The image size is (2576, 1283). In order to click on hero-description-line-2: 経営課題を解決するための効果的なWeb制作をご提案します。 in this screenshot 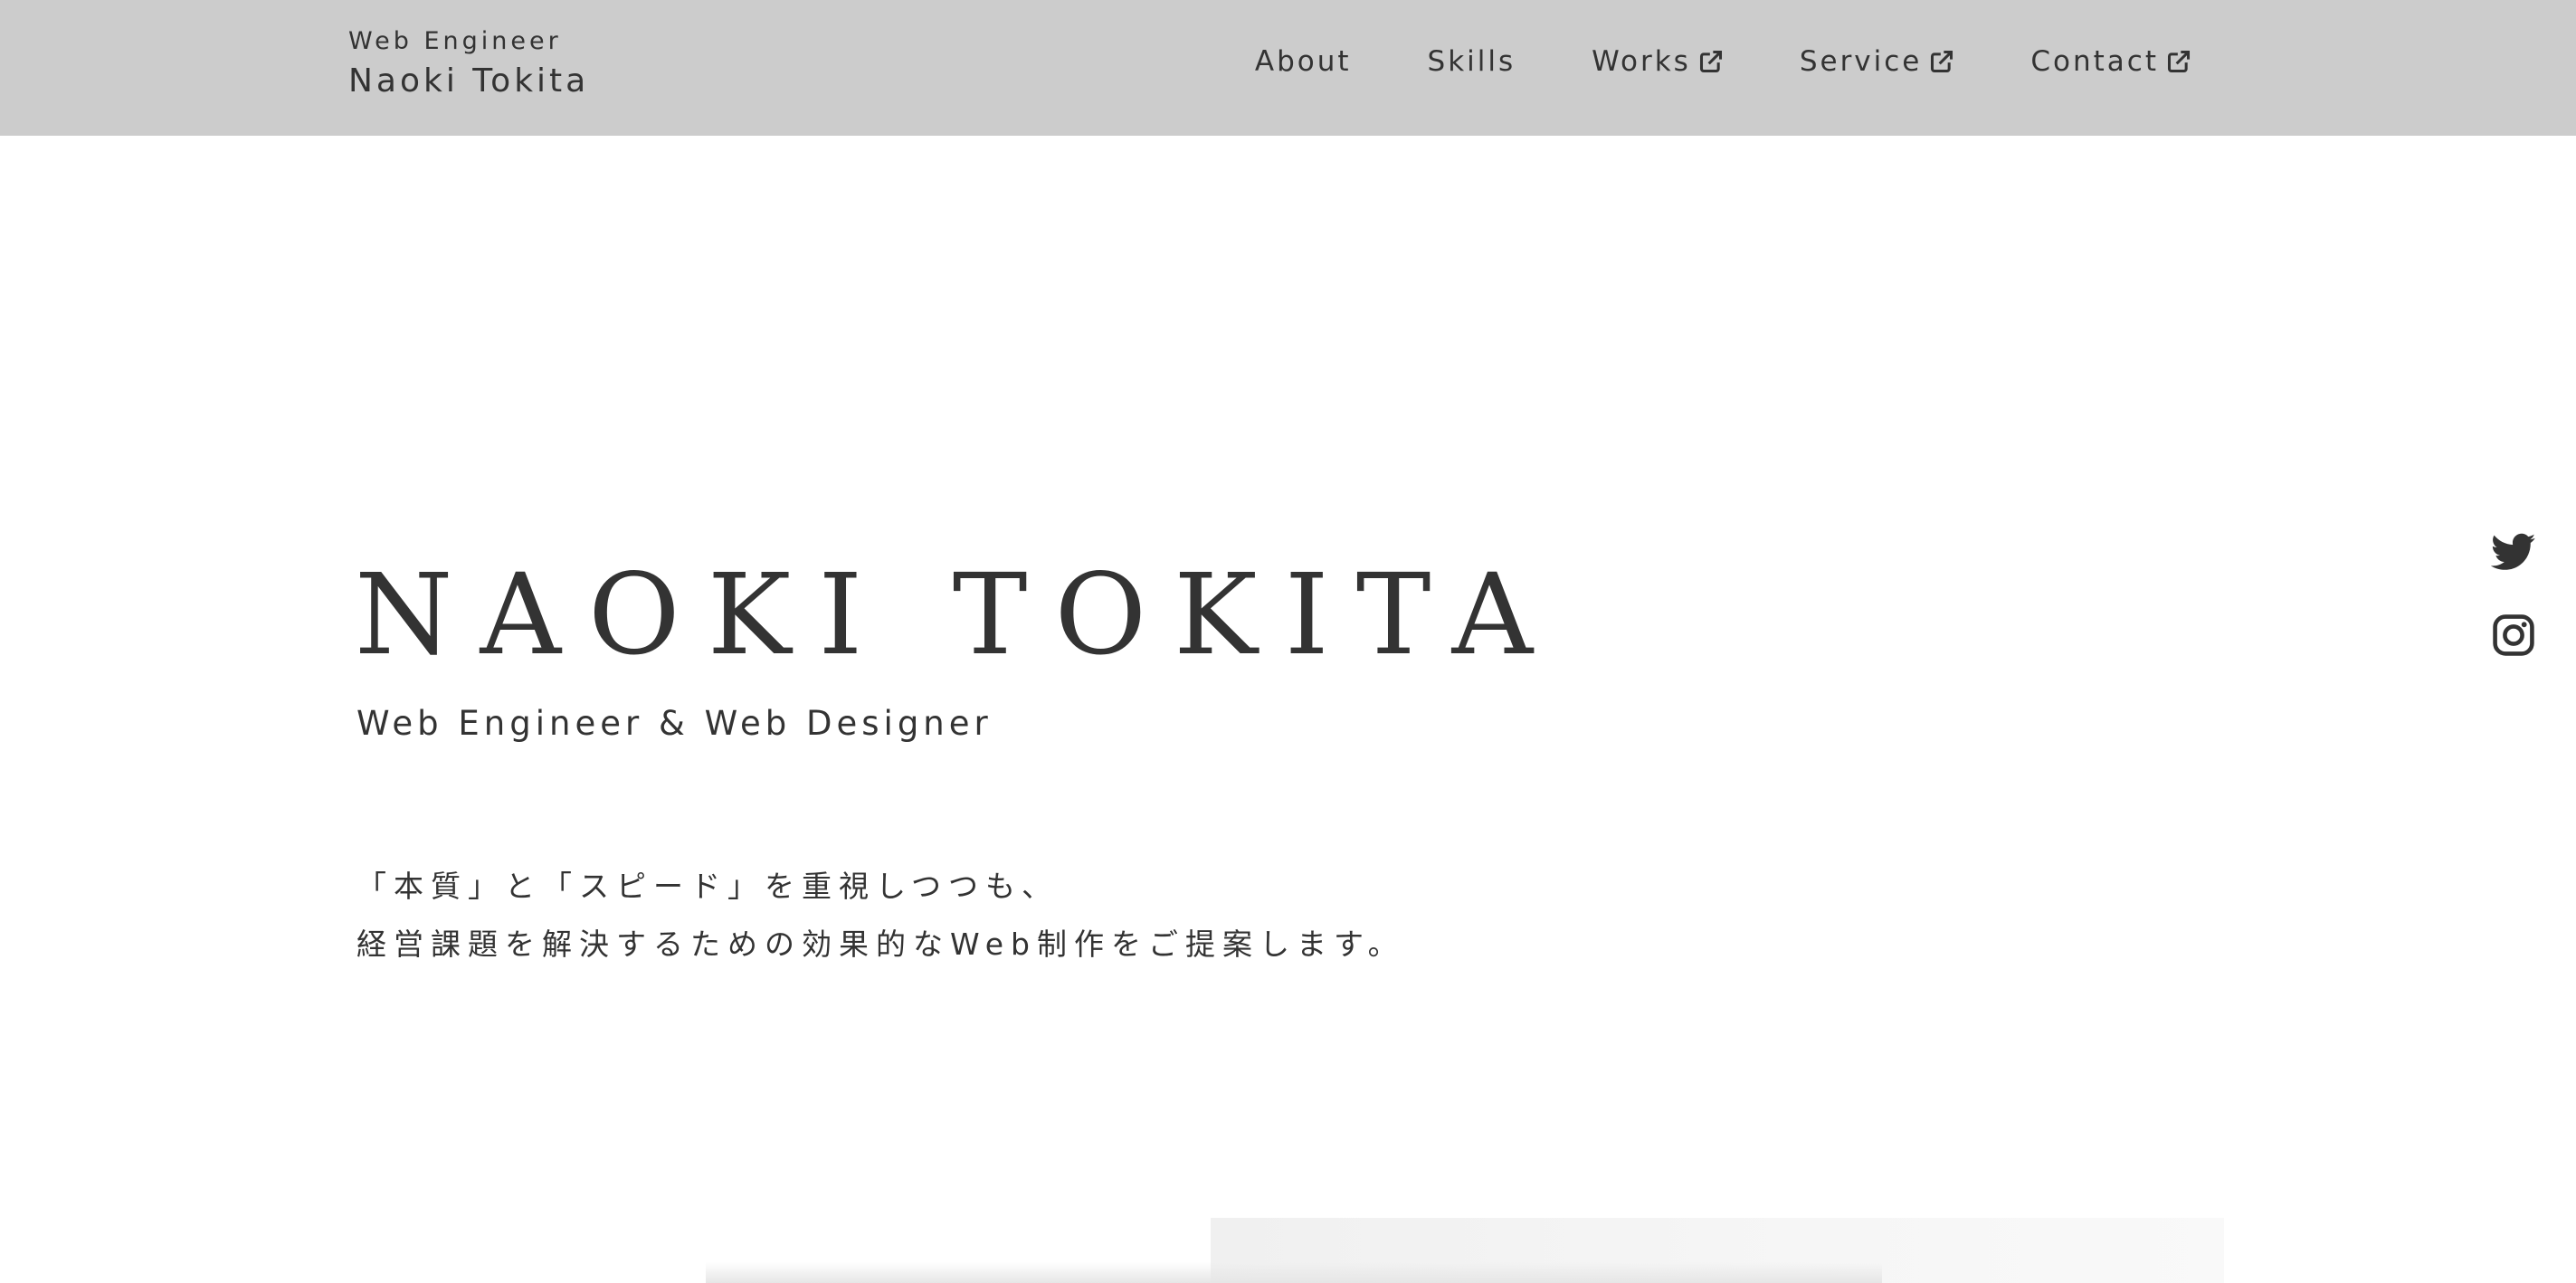, I will do `click(880, 944)`.